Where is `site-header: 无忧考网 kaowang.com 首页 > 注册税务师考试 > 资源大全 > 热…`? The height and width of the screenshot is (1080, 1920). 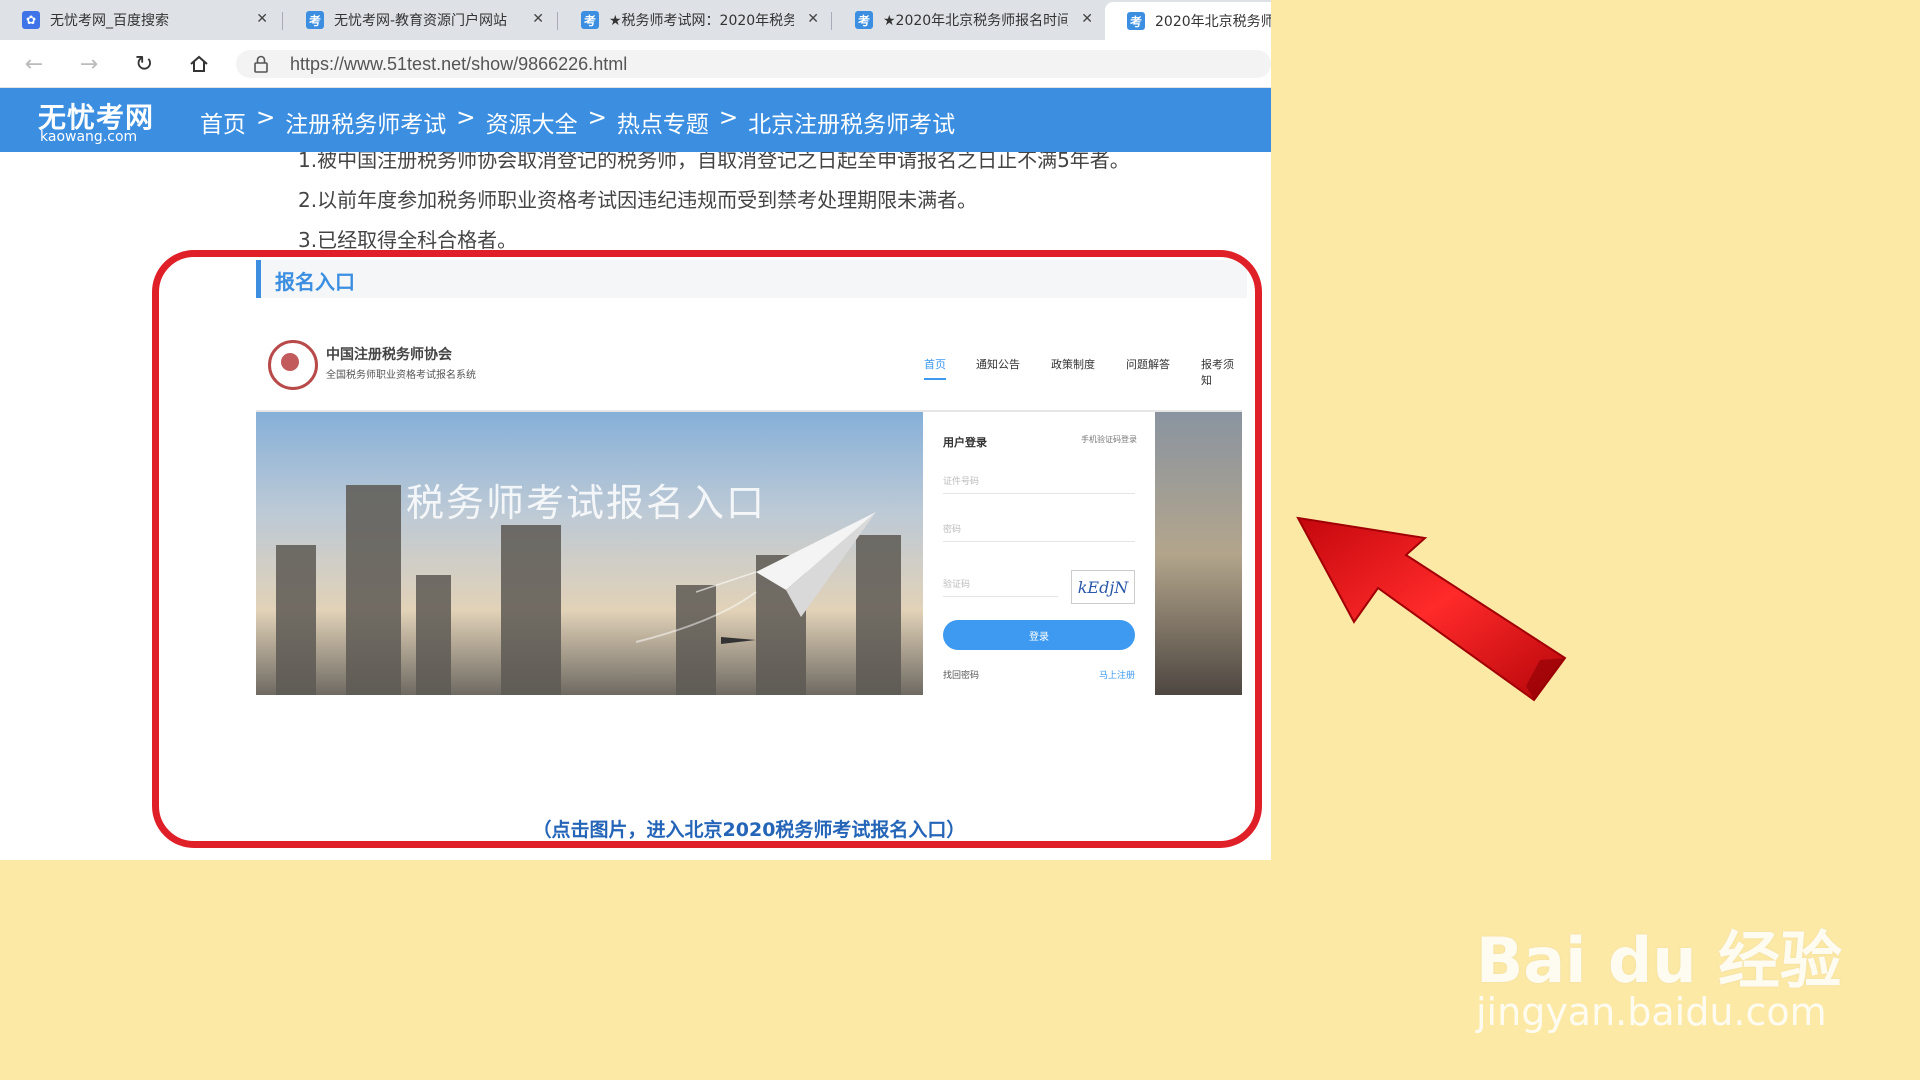 site-header: 无忧考网 kaowang.com 首页 > 注册税务师考试 > 资源大全 > 热… is located at coordinates (635, 120).